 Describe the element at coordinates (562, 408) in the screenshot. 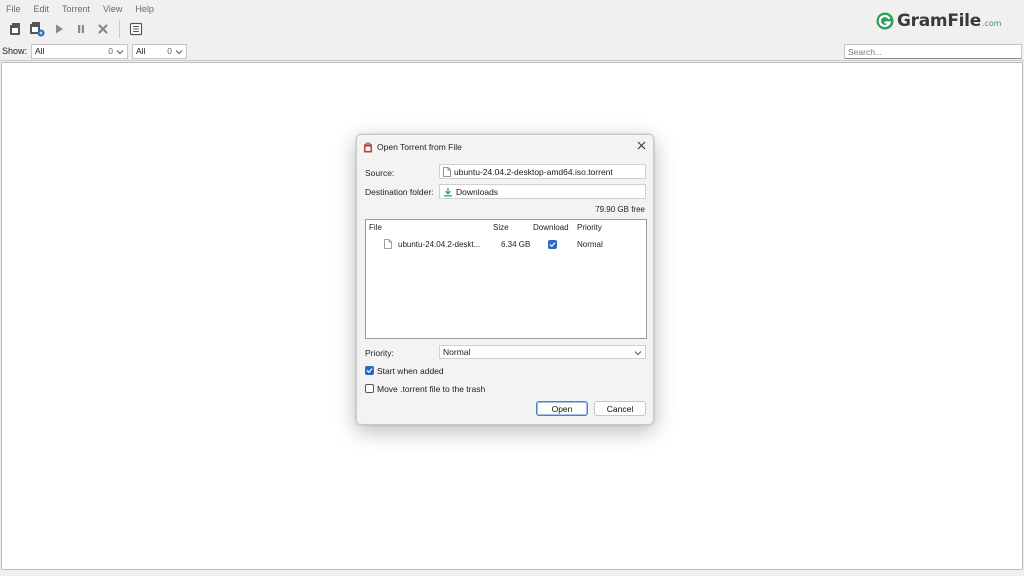

I see `open-button: Open` at that location.